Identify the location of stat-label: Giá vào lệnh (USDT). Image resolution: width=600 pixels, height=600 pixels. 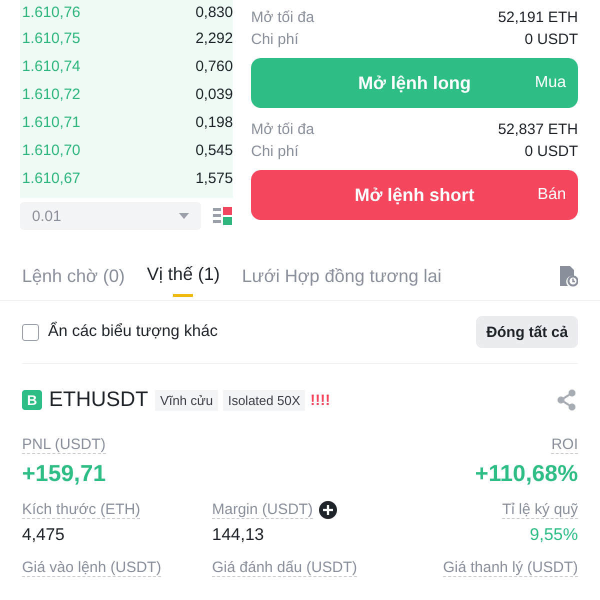
(92, 568).